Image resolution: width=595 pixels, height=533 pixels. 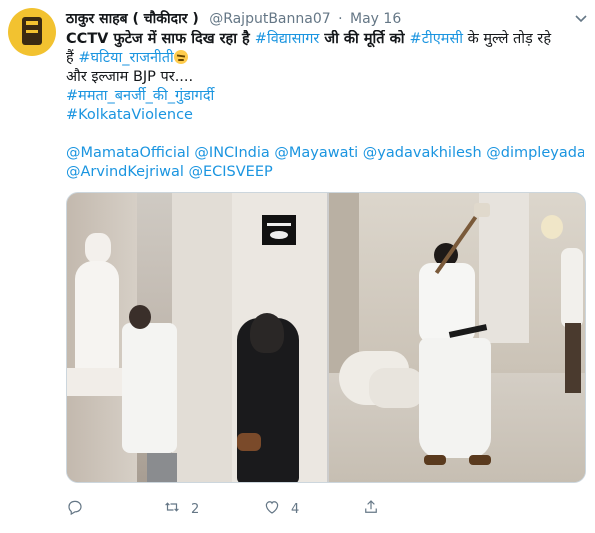 What do you see at coordinates (325, 115) in the screenshot?
I see `tweet-text-line: #KolkataViolence` at bounding box center [325, 115].